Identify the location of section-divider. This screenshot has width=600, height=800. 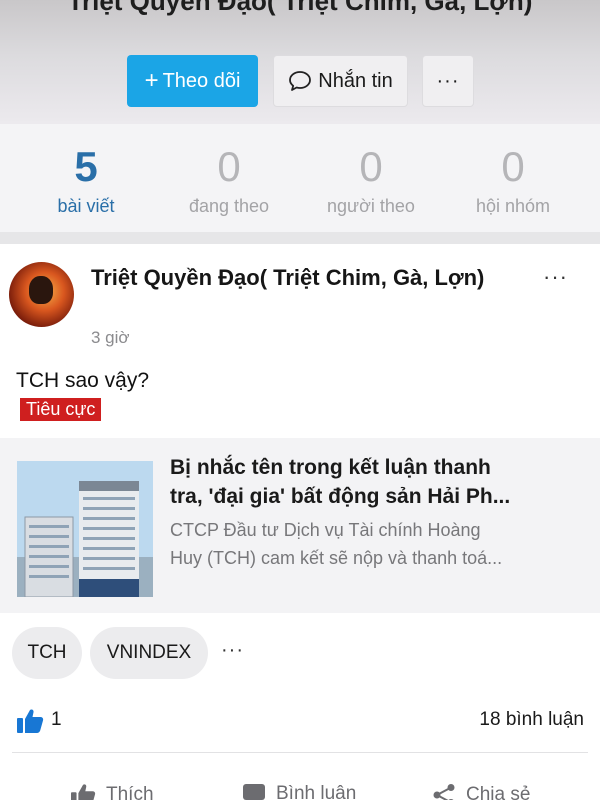
(300, 238).